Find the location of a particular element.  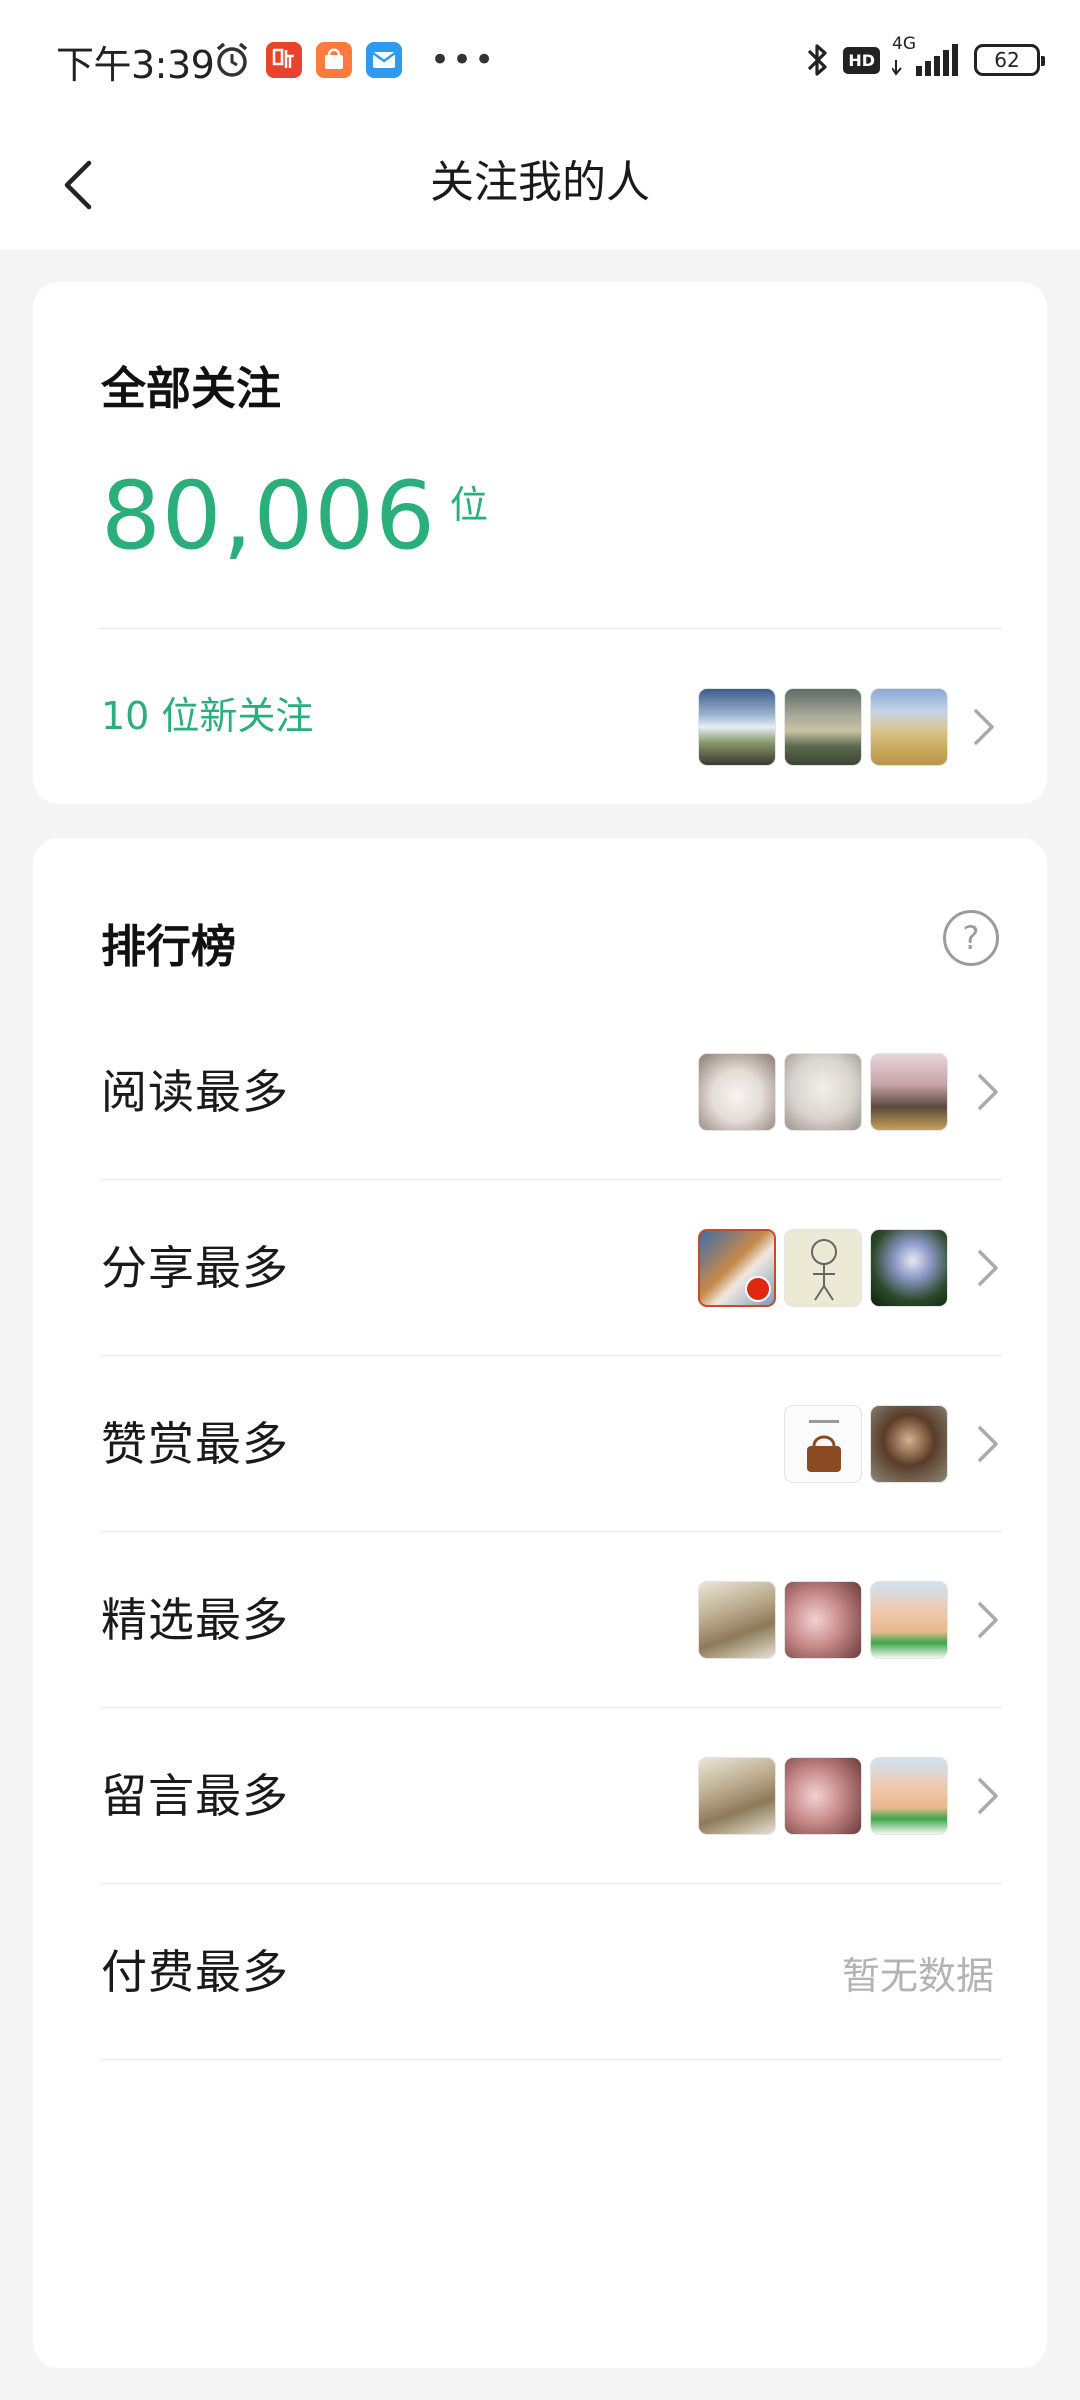

bluetooth-icon is located at coordinates (817, 60).